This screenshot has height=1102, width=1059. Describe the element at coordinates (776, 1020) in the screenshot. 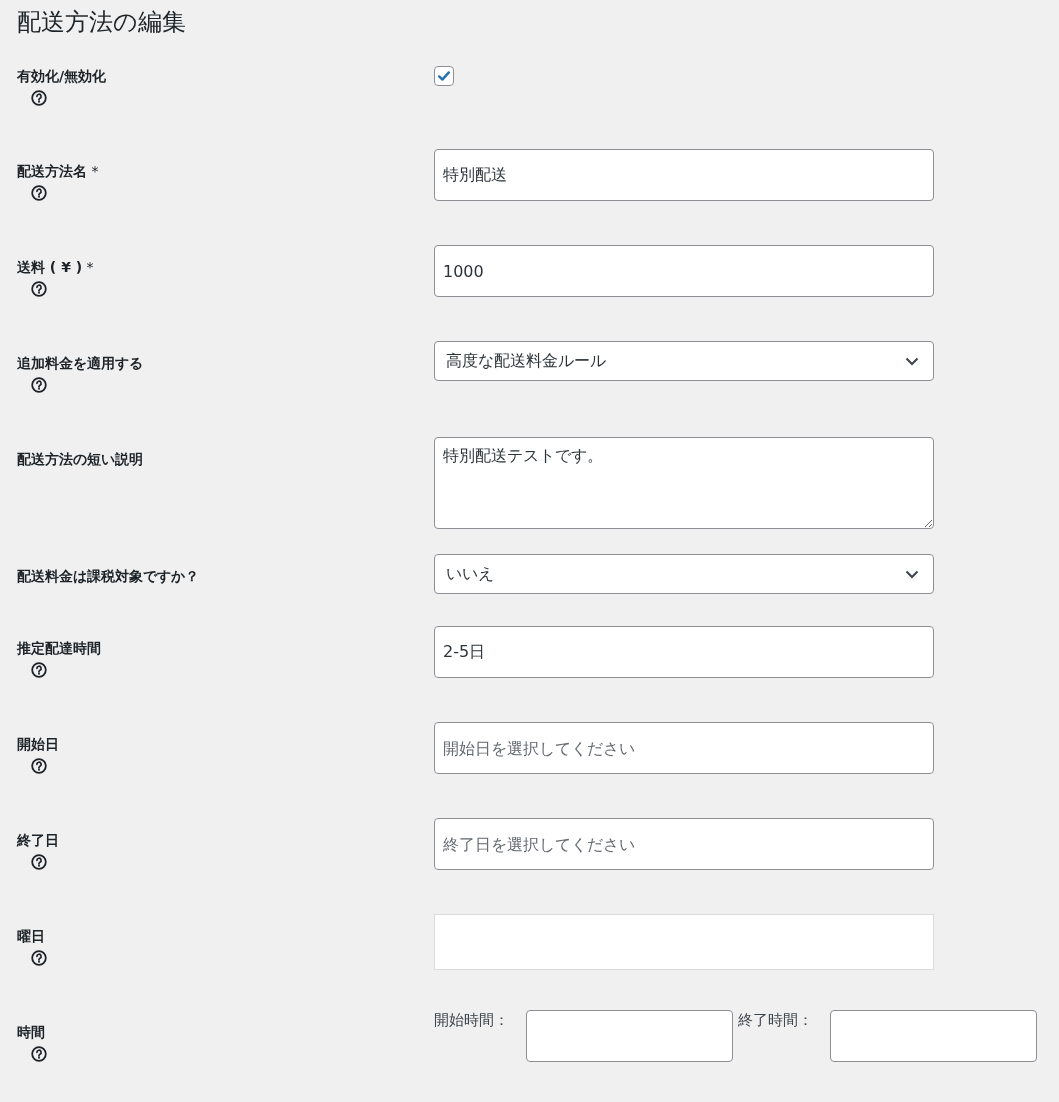

I see `time-label: 終了時間：` at that location.